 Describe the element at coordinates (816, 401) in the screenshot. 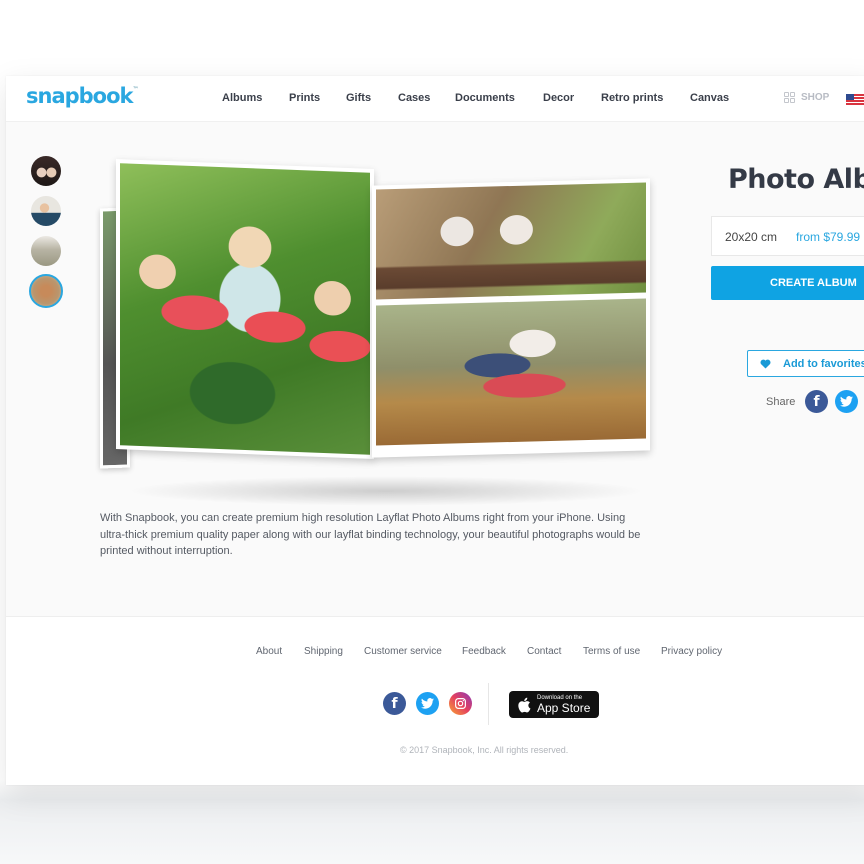

I see `share-facebook-icon: f` at that location.